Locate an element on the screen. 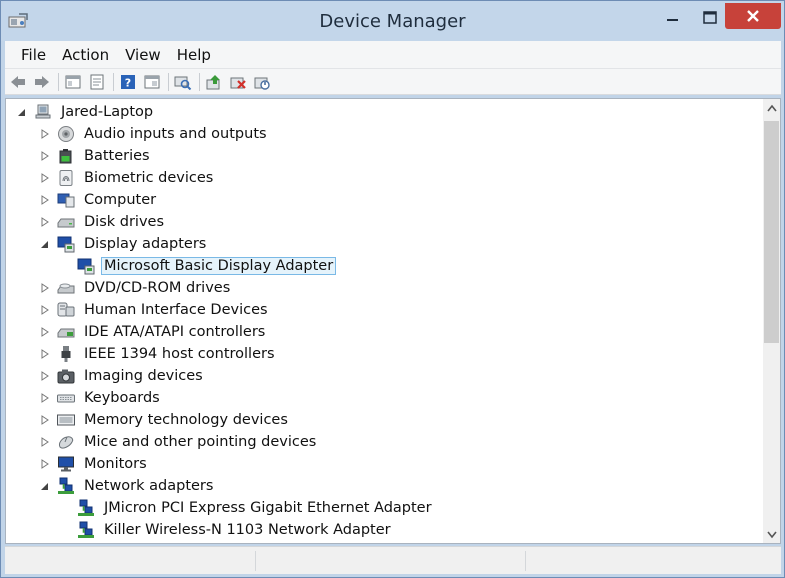  tree-category-disk-drives: Disk drives is located at coordinates (382, 222).